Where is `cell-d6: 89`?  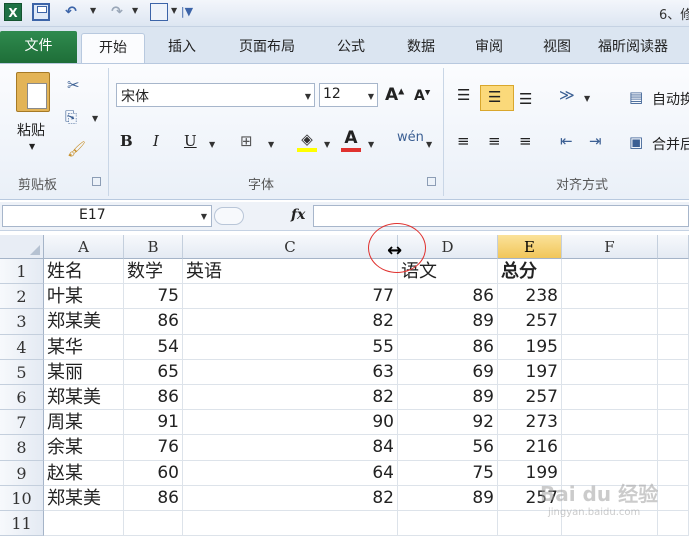
cell-d6: 89 is located at coordinates (448, 398).